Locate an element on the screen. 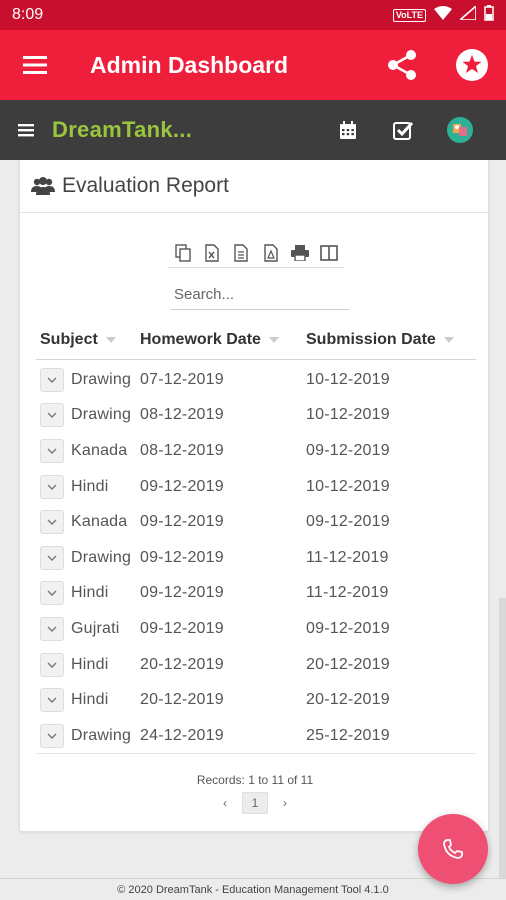  column-header-subject: Subject is located at coordinates (88, 340).